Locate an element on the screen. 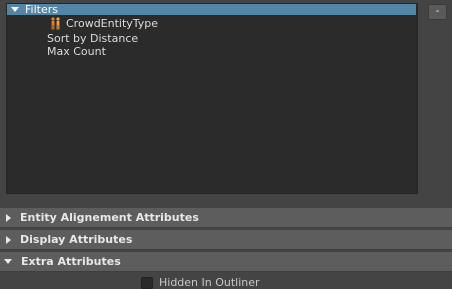  section-extra-attributes: Extra Attributes is located at coordinates (226, 262).